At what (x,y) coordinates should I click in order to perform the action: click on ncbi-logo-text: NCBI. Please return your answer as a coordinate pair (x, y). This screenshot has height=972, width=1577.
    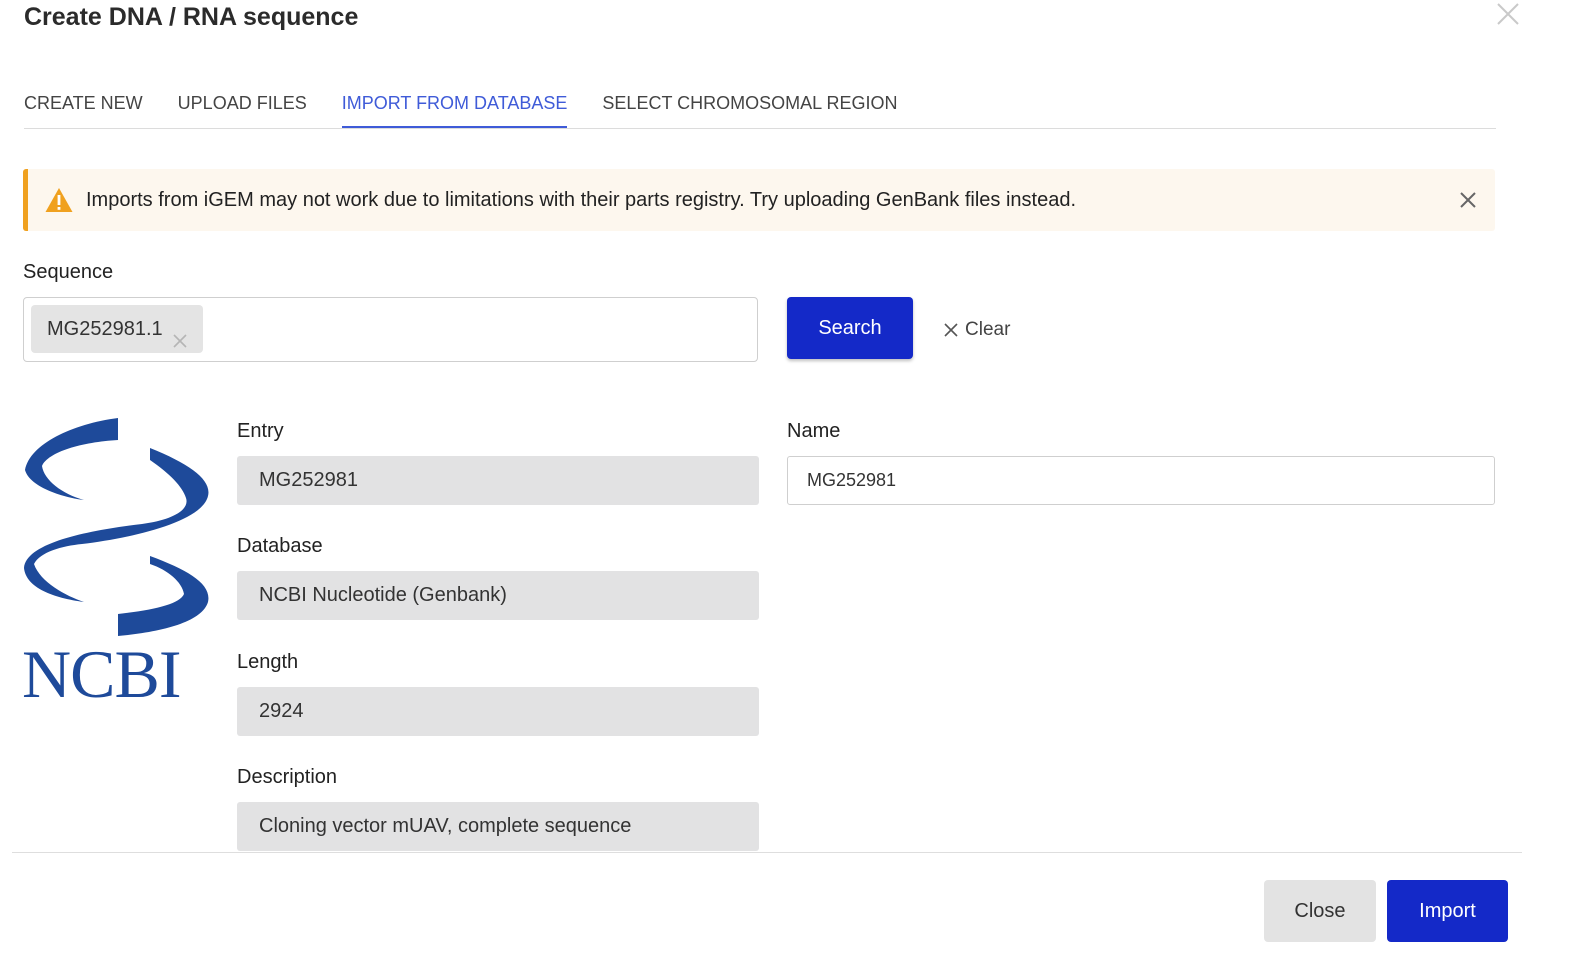
    Looking at the image, I should click on (101, 674).